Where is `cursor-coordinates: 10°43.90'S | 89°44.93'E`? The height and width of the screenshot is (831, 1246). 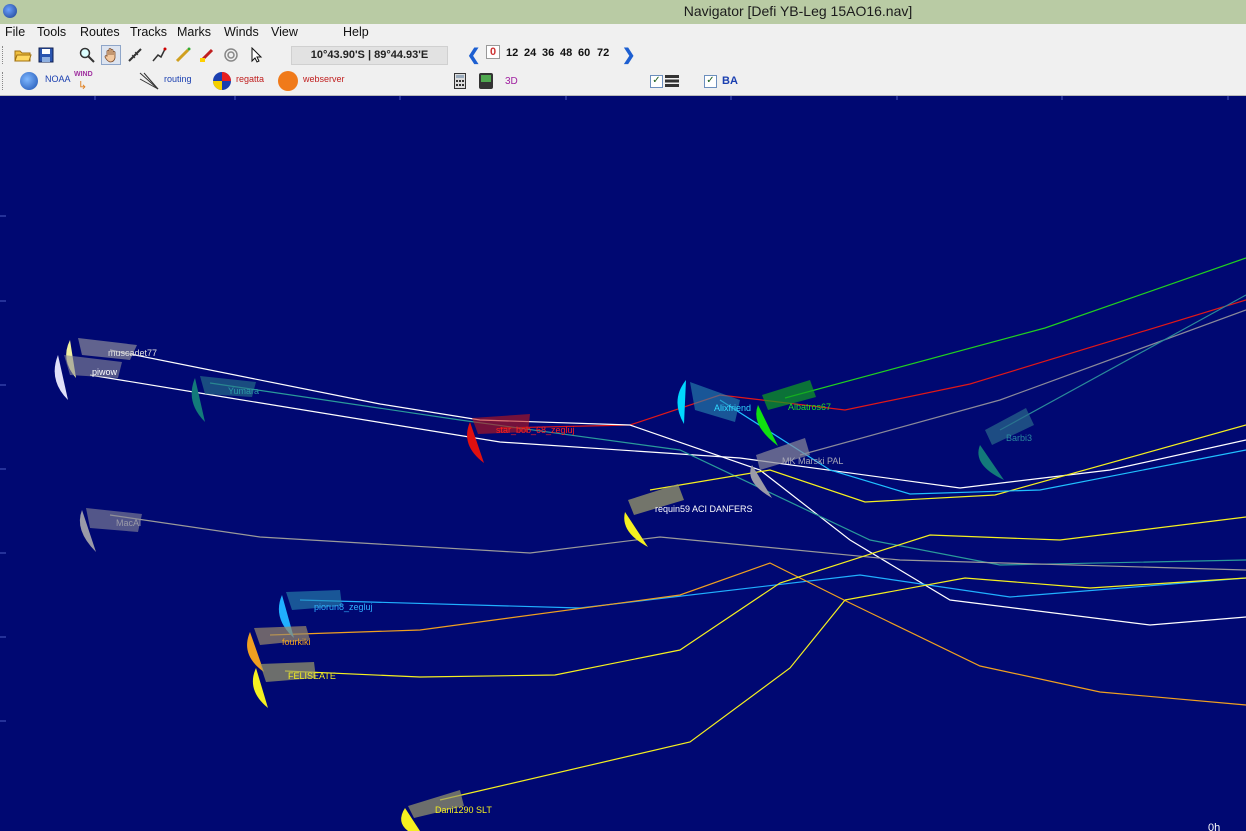
cursor-coordinates: 10°43.90'S | 89°44.93'E is located at coordinates (369, 55).